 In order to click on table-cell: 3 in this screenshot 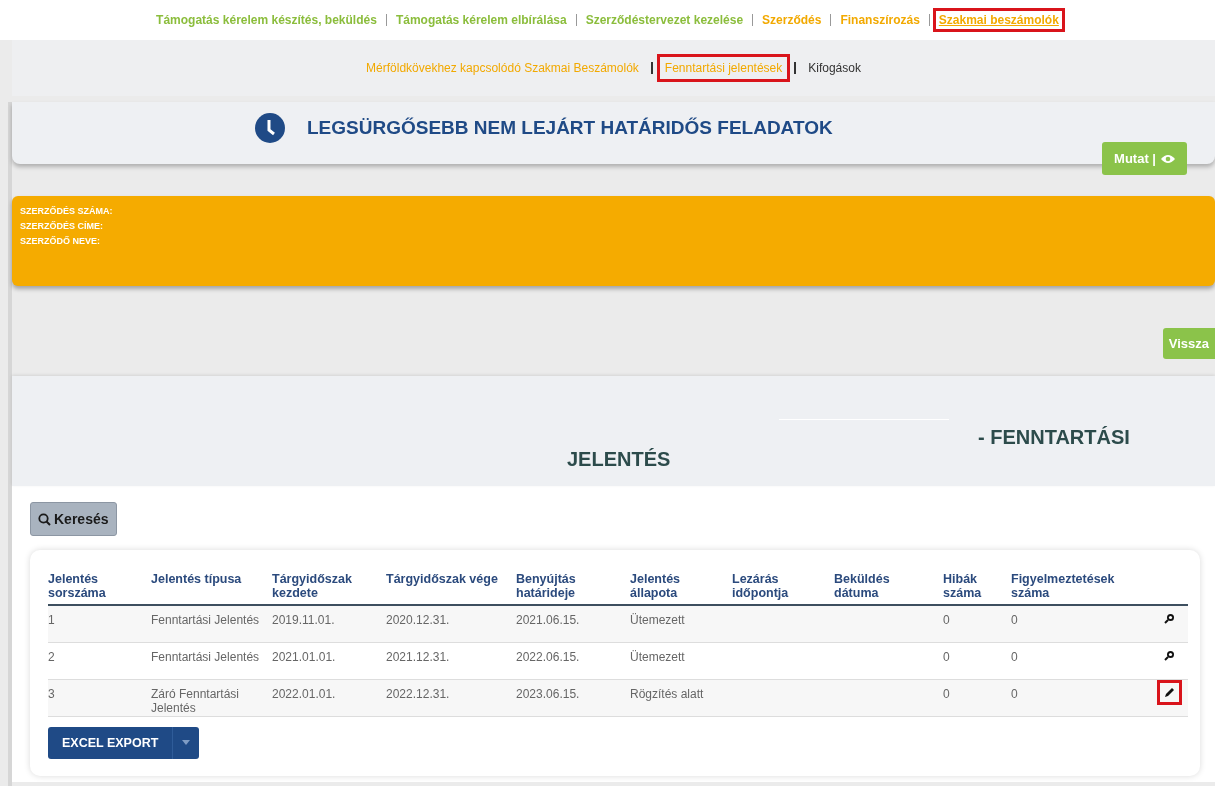, I will do `click(51, 693)`.